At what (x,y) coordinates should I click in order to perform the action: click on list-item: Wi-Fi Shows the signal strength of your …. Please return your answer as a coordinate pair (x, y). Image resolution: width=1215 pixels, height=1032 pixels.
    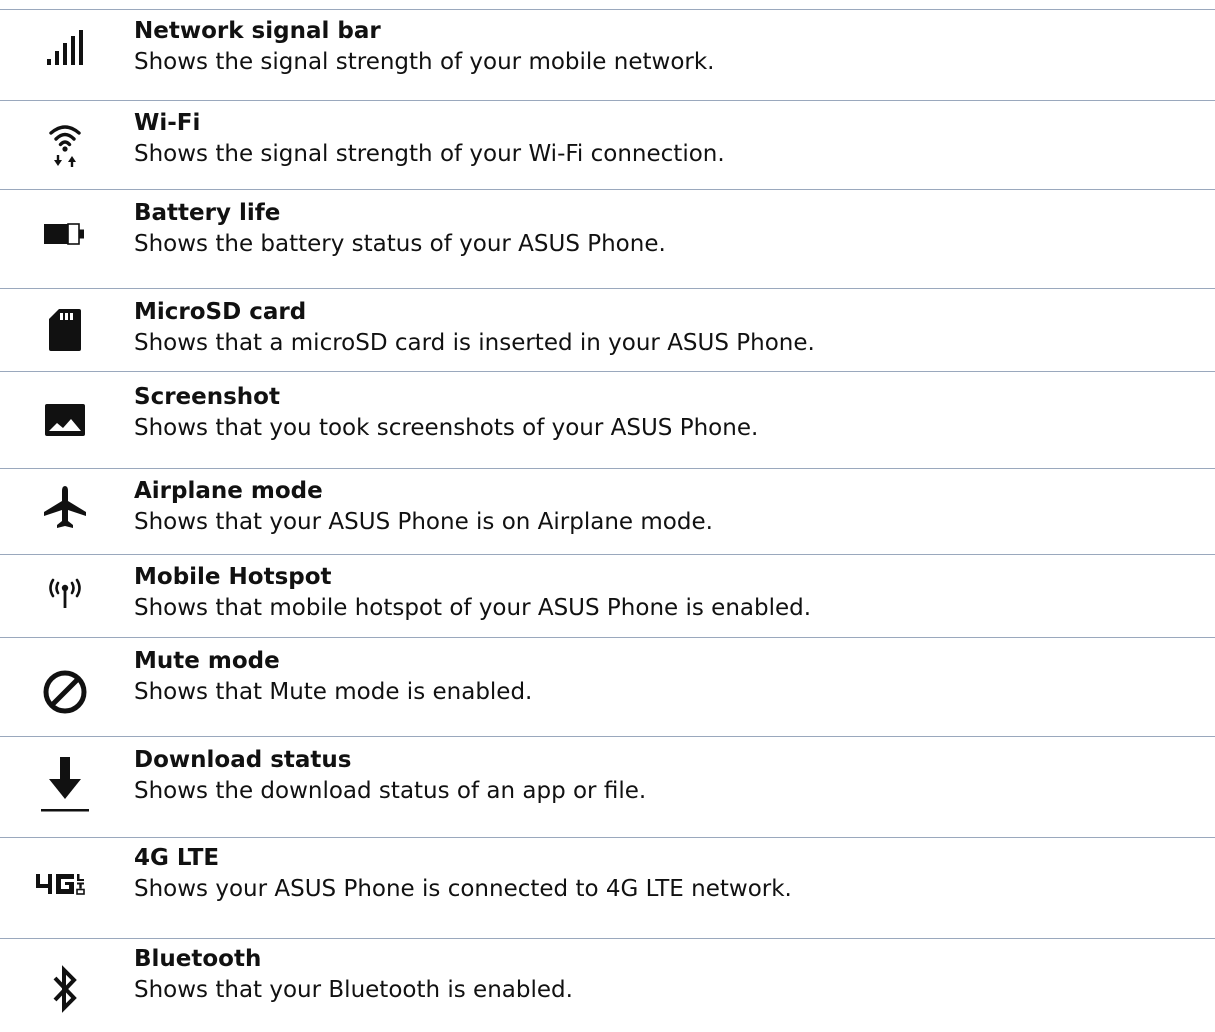
    Looking at the image, I should click on (607, 145).